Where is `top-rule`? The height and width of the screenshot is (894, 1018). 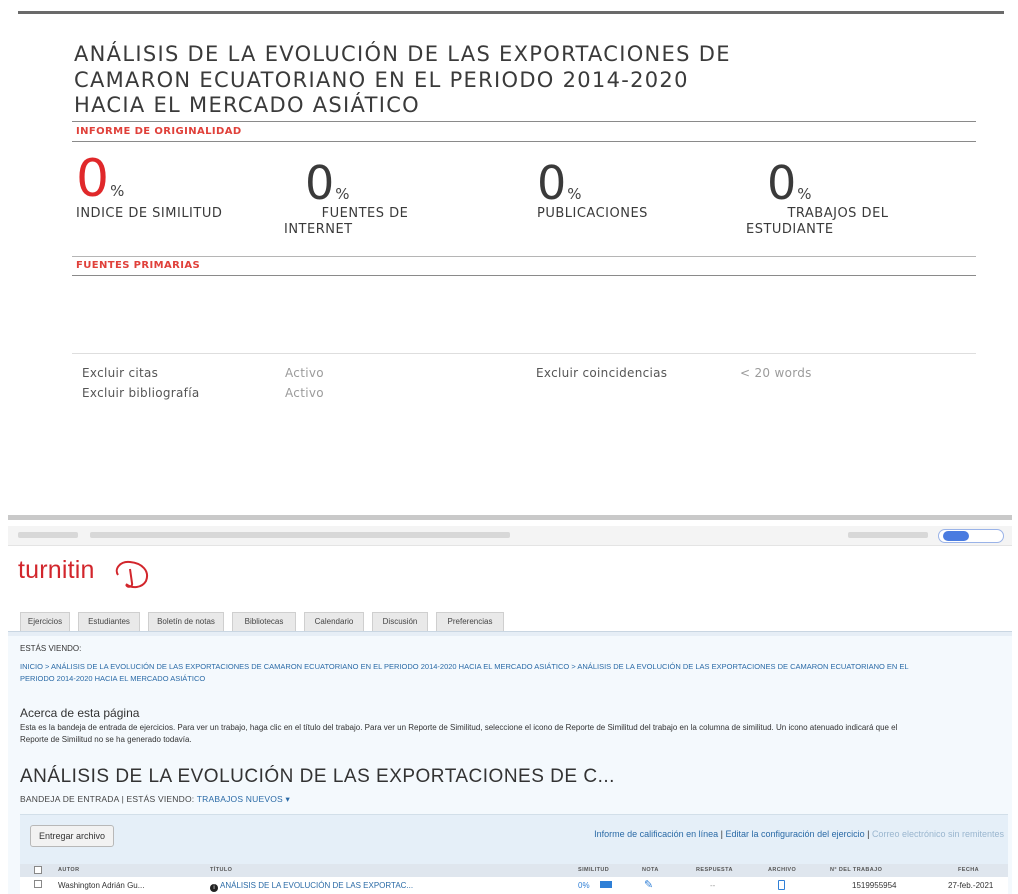
top-rule is located at coordinates (511, 12).